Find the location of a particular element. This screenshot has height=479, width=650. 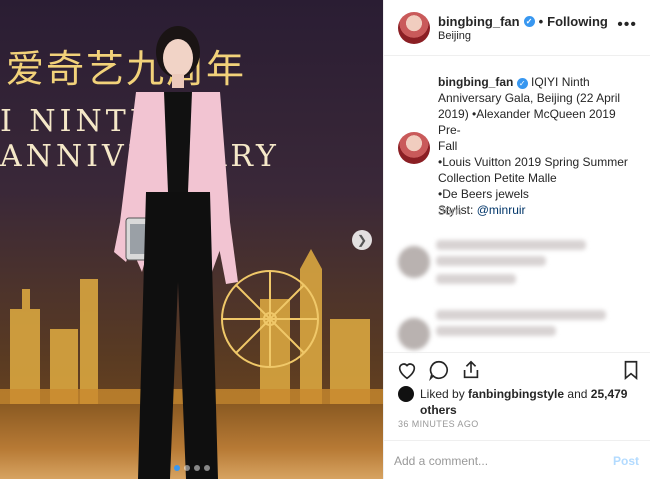

add-comment-bar: Post is located at coordinates (517, 459).